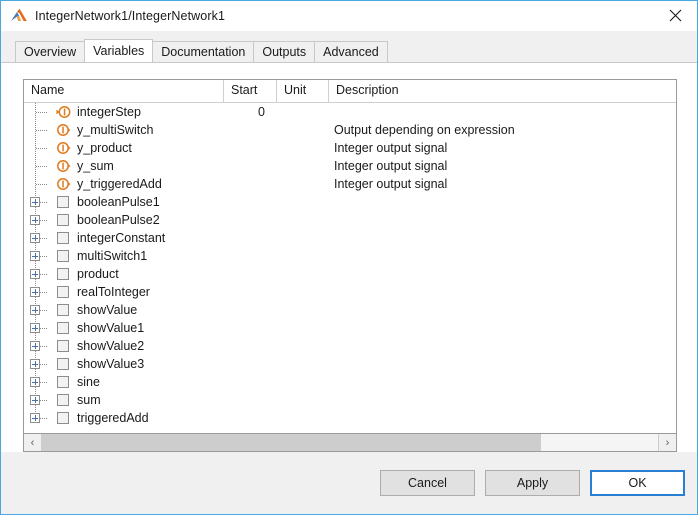 The image size is (698, 515). Describe the element at coordinates (113, 418) in the screenshot. I see `variable-name-label: triggeredAdd` at that location.